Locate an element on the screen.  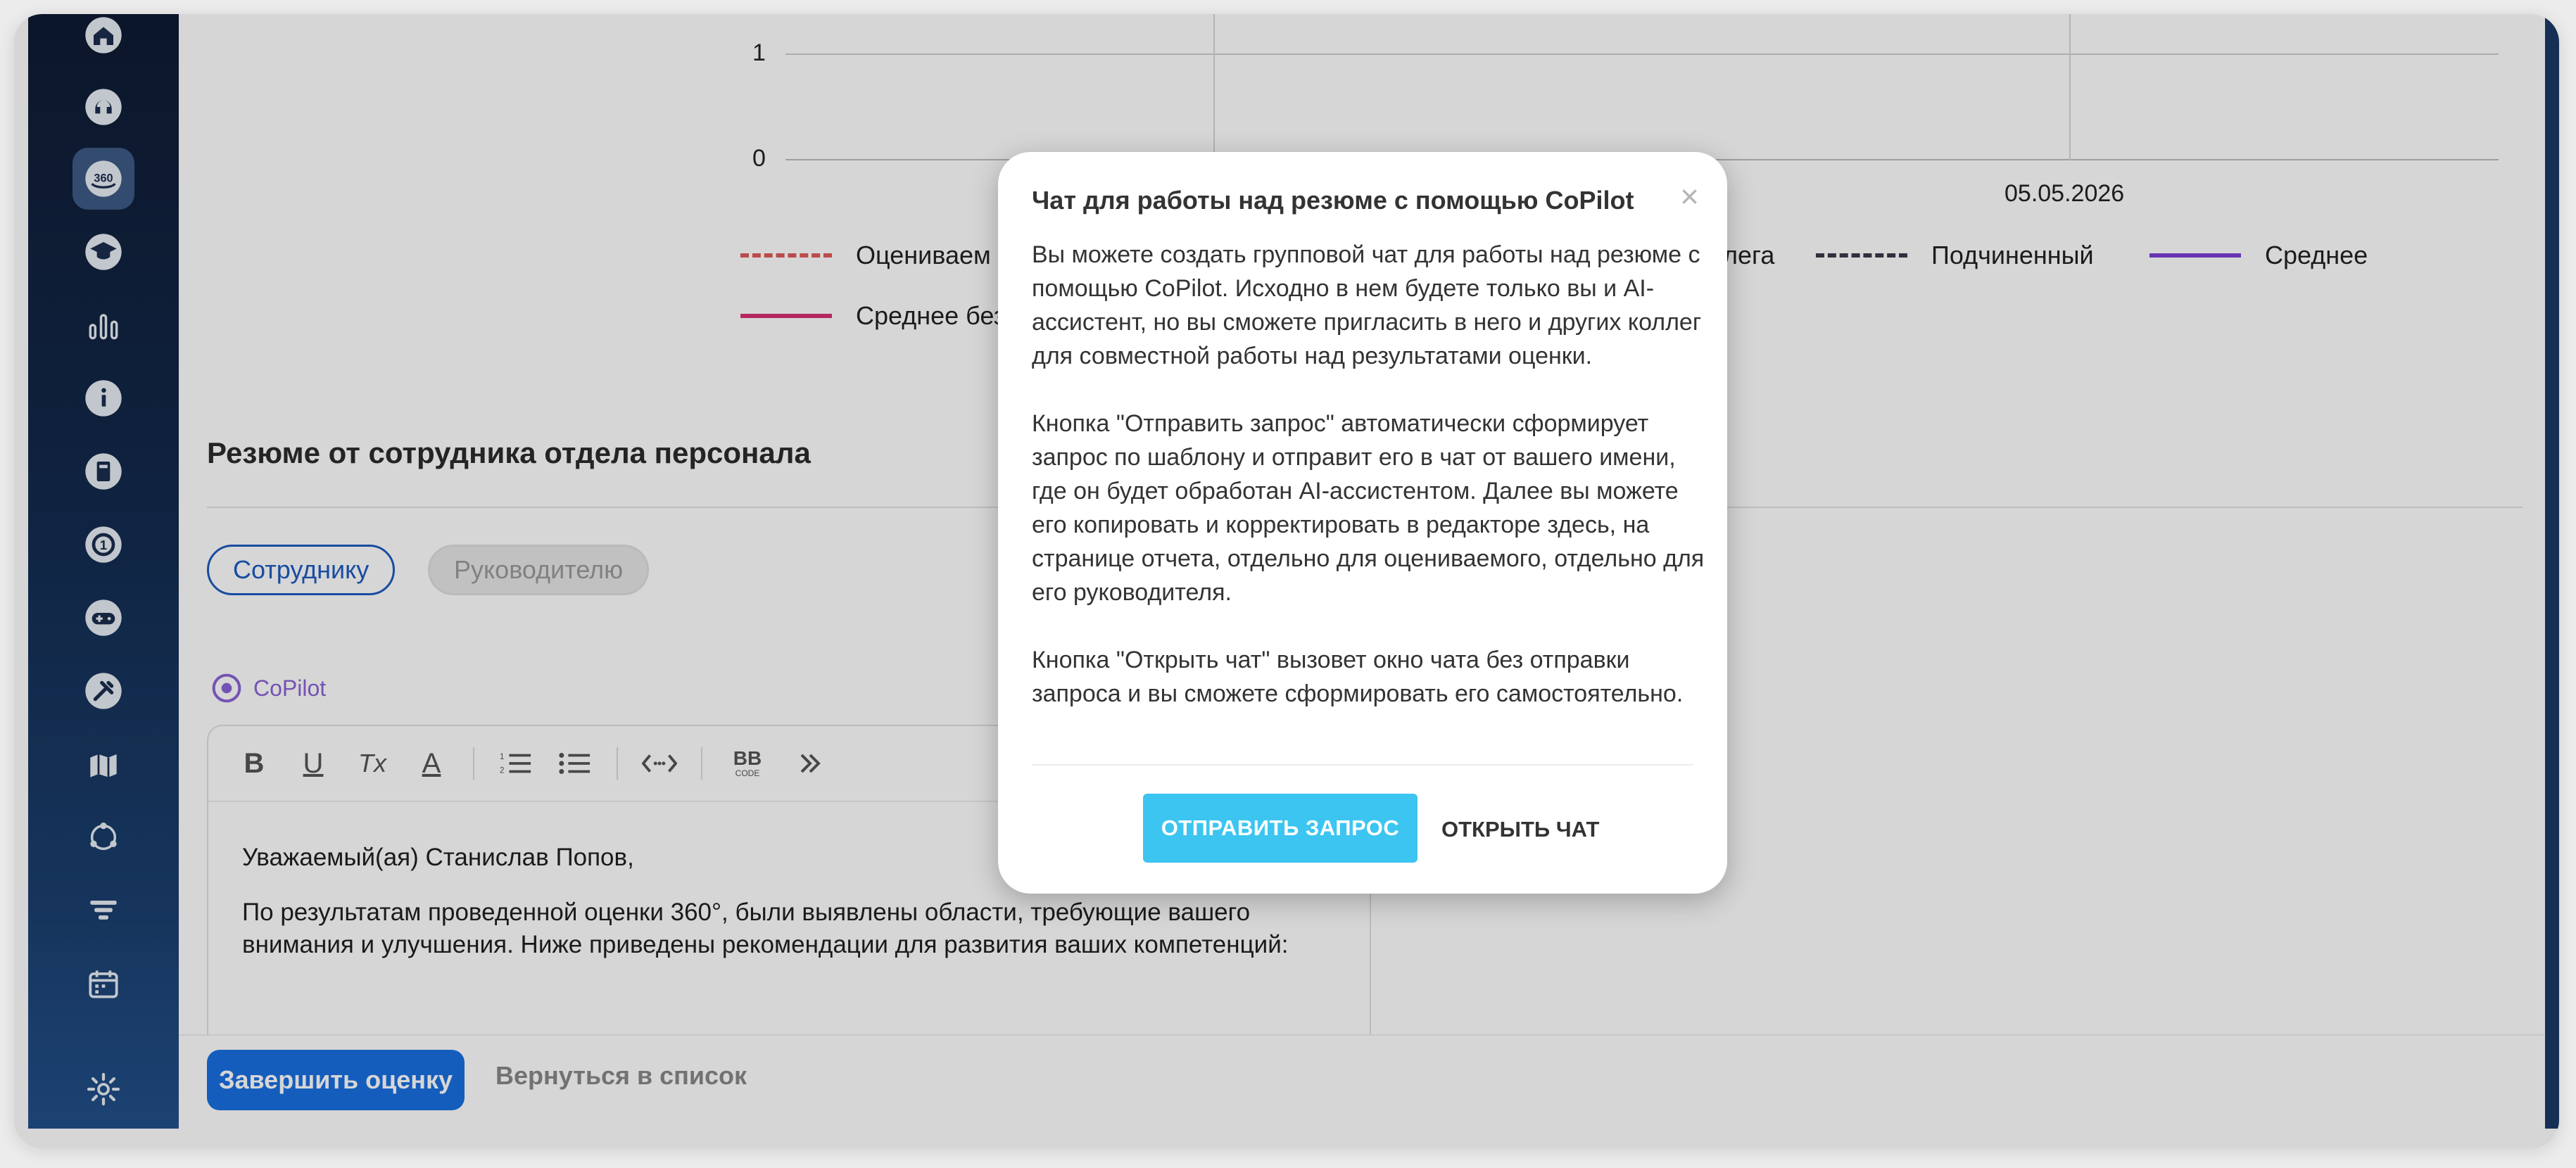
close-icon: × is located at coordinates (1689, 196).